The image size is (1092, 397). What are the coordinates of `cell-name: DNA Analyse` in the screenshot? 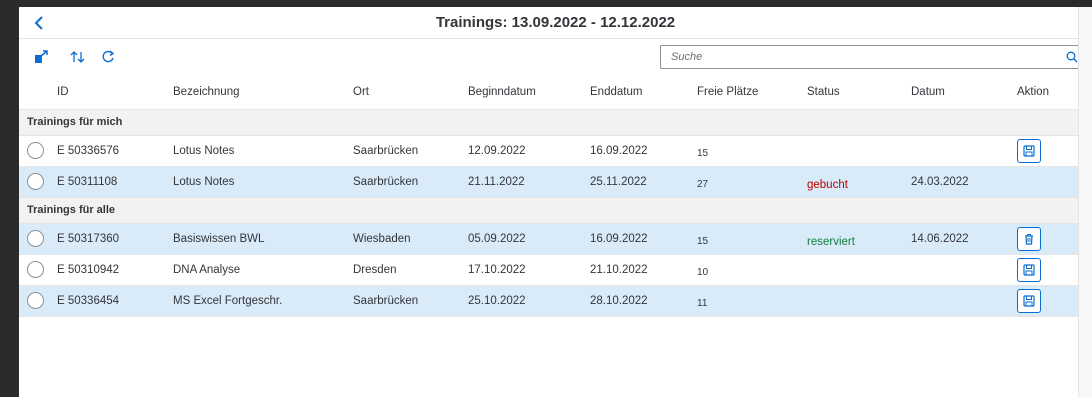 It's located at (207, 269).